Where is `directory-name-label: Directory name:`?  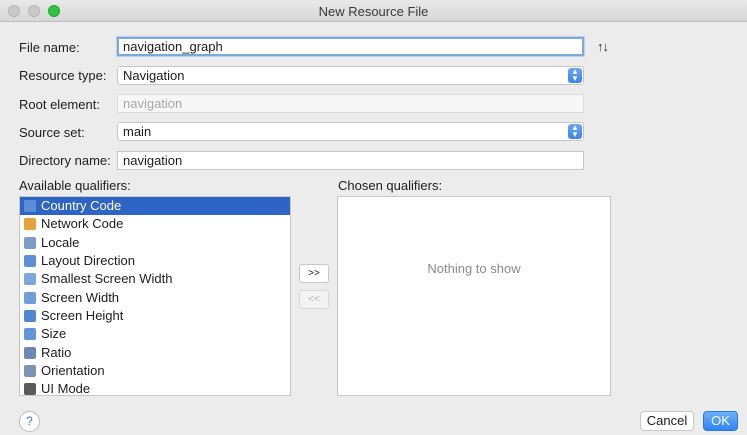 directory-name-label: Directory name: is located at coordinates (65, 160).